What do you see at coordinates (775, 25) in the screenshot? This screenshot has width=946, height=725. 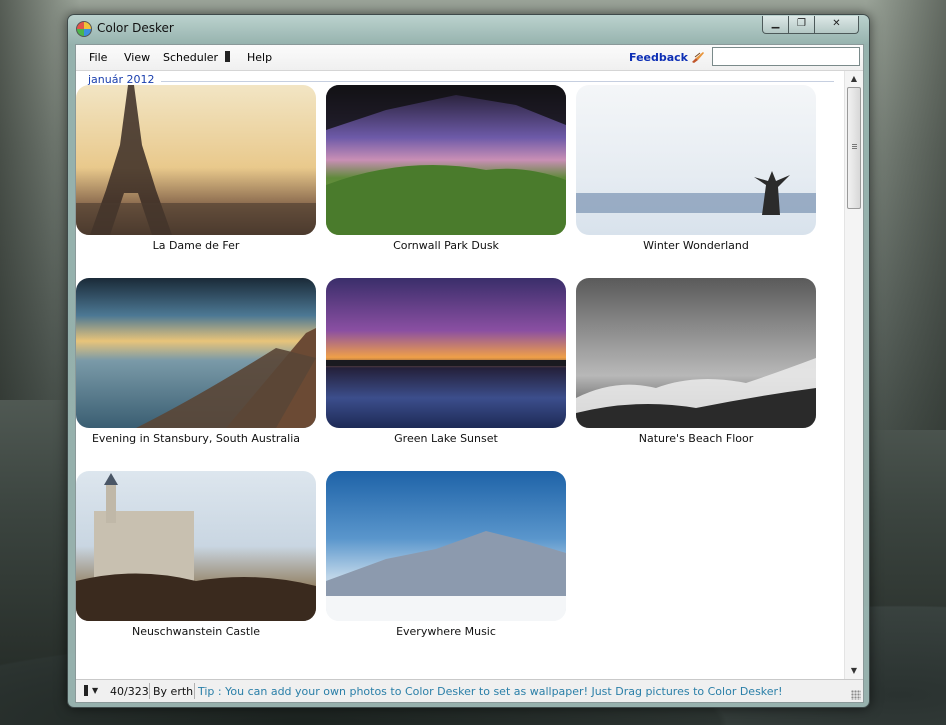 I see `minimize-button: ▁` at bounding box center [775, 25].